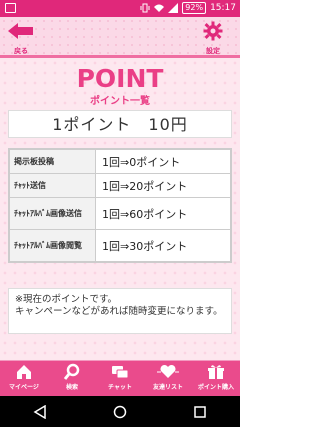 This screenshot has width=320, height=427. What do you see at coordinates (52, 161) in the screenshot?
I see `row-label: 掲示板投稿` at bounding box center [52, 161].